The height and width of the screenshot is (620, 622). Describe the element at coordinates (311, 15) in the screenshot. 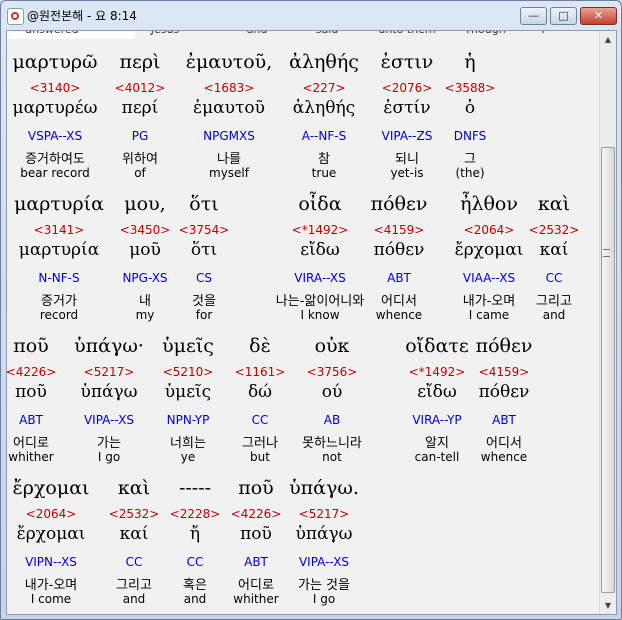

I see `title-bar: @원전본해 - 요 8:14 — □ ✕` at that location.